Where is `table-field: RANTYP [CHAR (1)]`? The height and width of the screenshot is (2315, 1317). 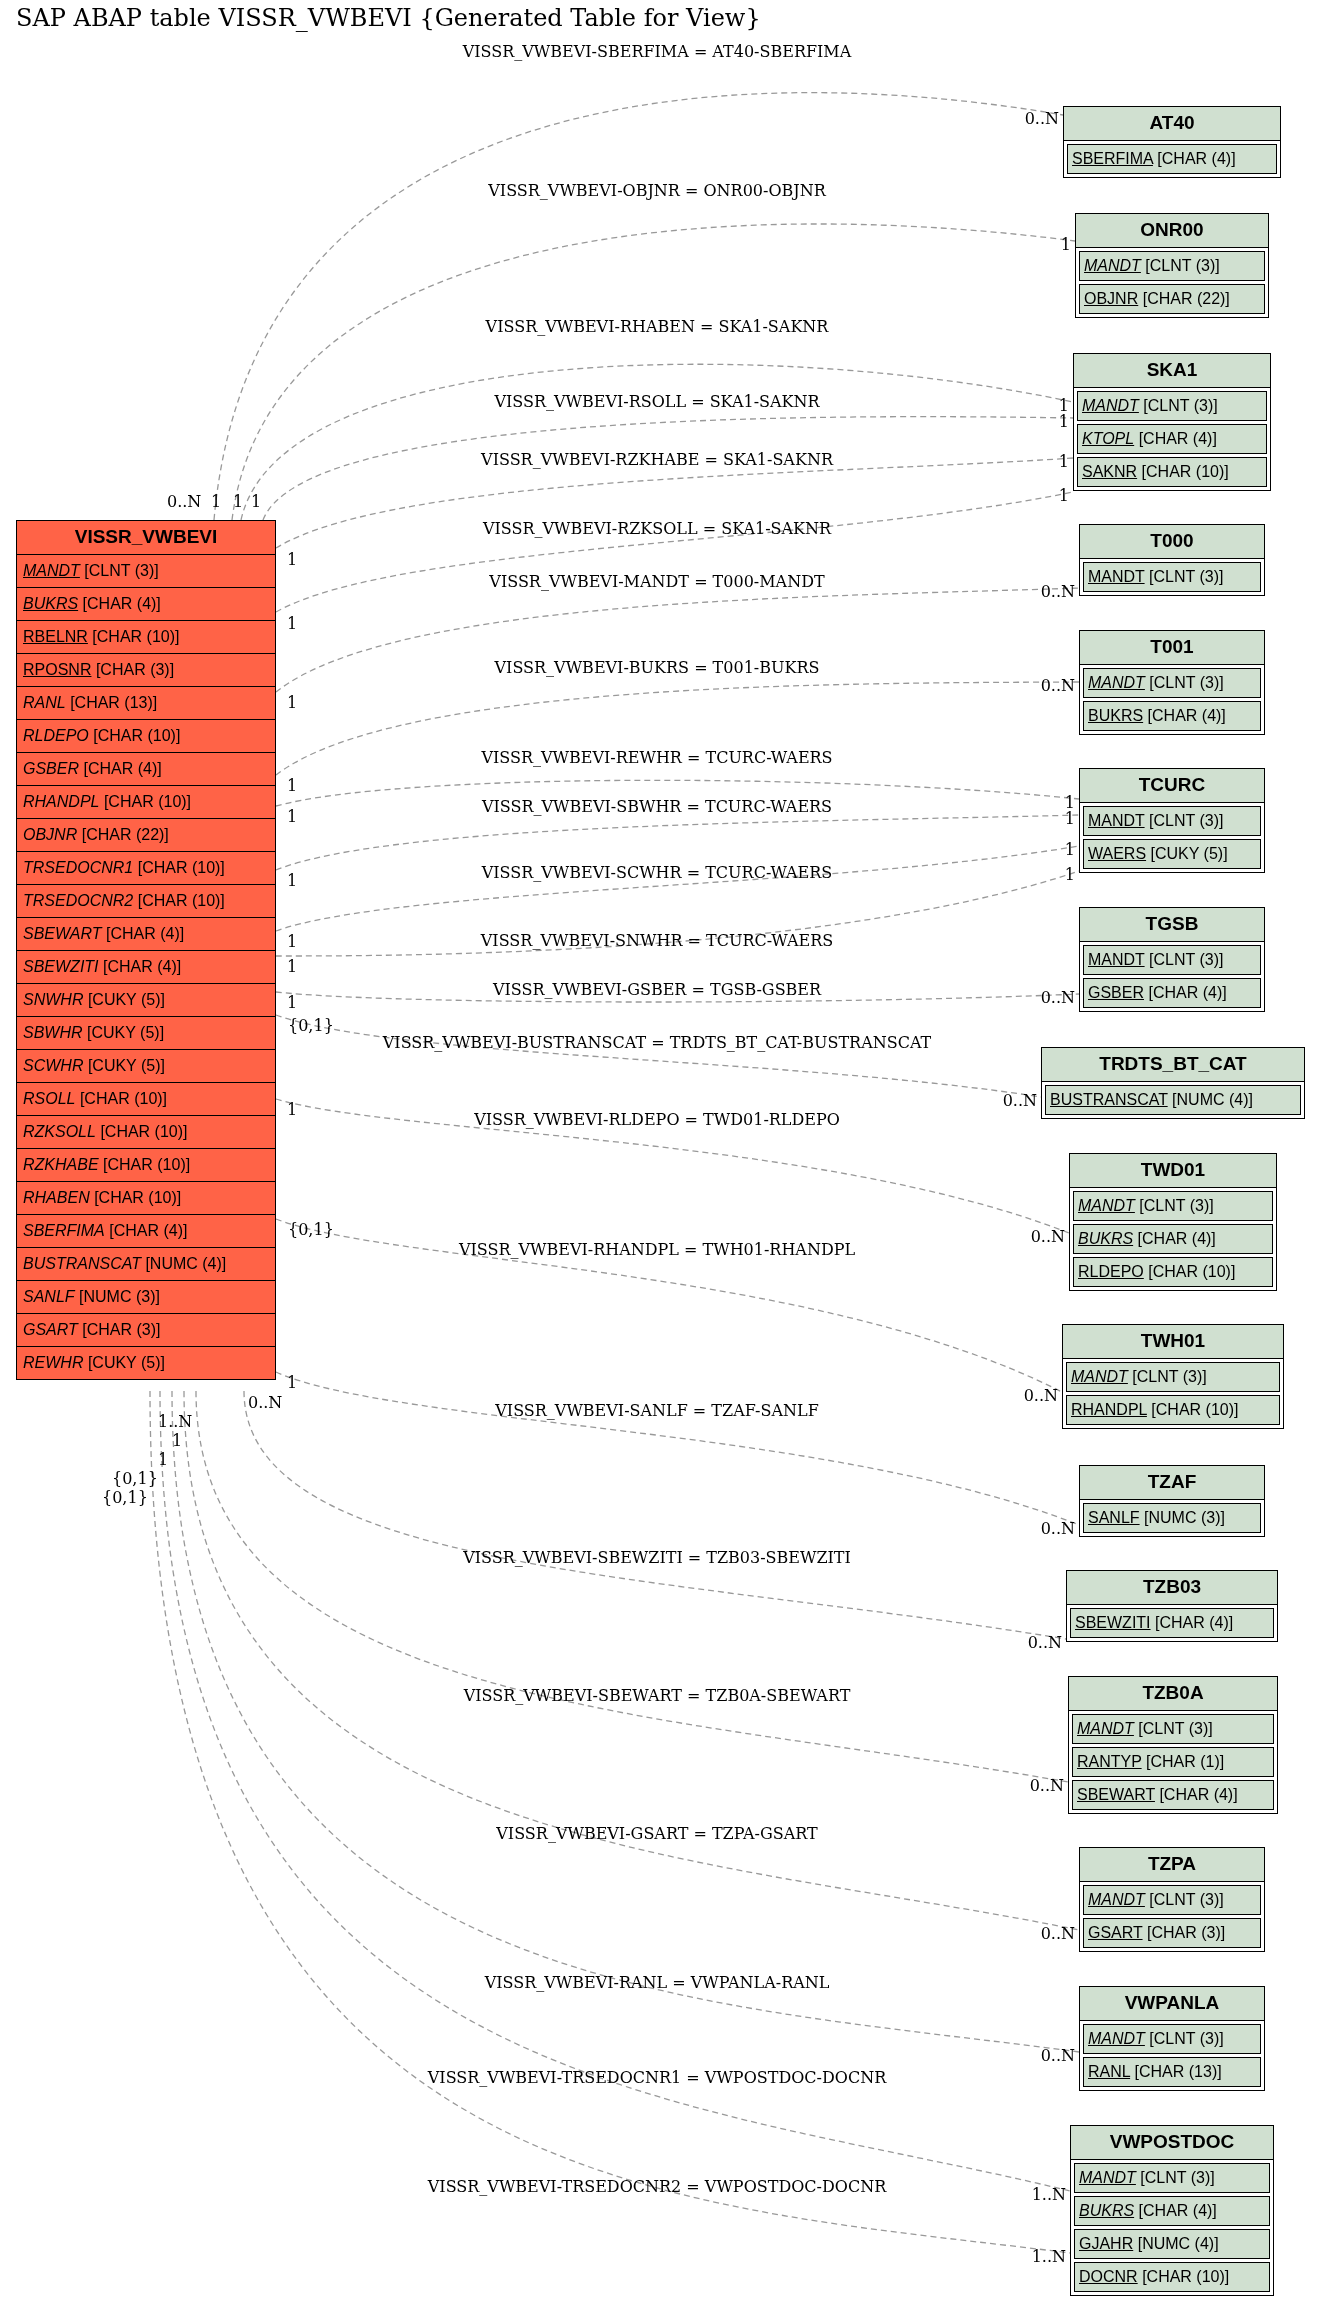 table-field: RANTYP [CHAR (1)] is located at coordinates (1173, 1762).